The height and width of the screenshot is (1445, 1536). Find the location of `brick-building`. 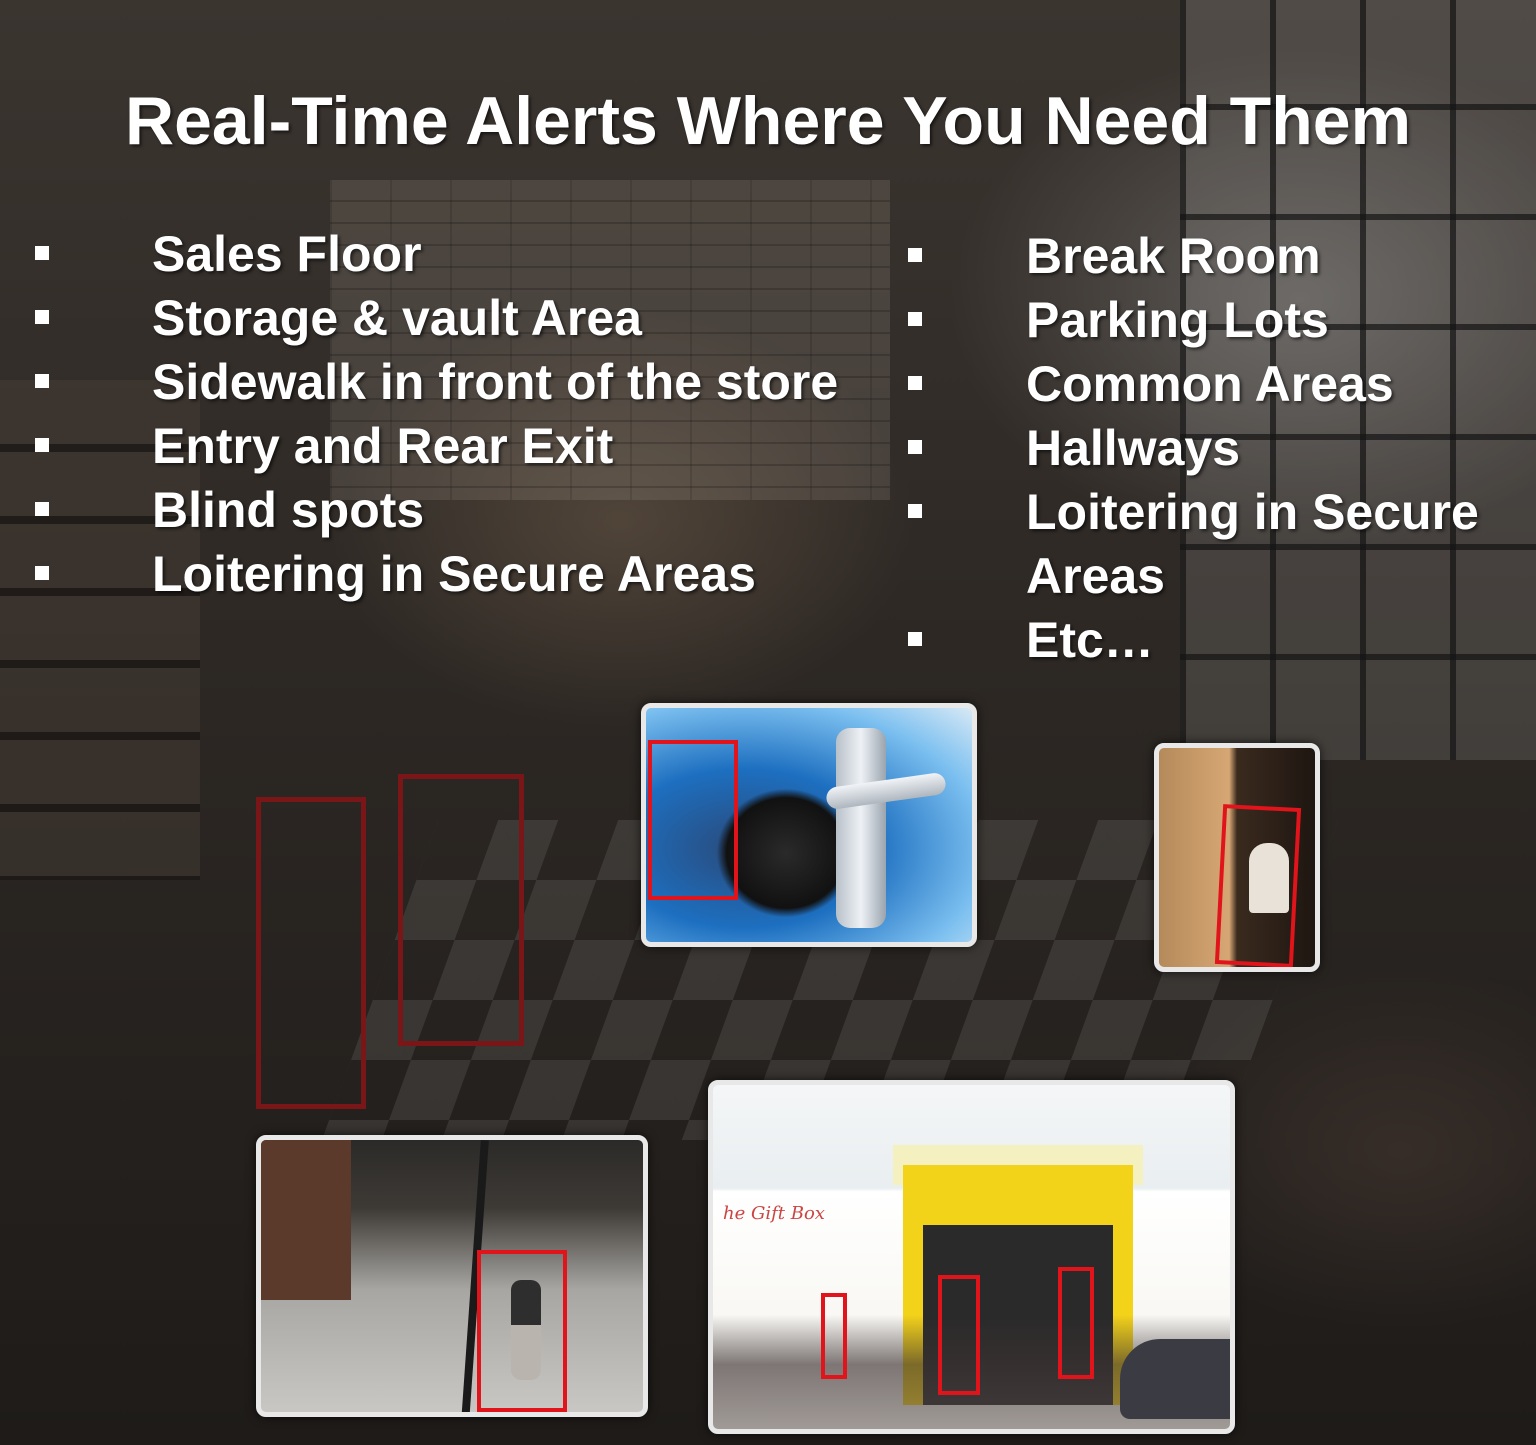

brick-building is located at coordinates (306, 1220).